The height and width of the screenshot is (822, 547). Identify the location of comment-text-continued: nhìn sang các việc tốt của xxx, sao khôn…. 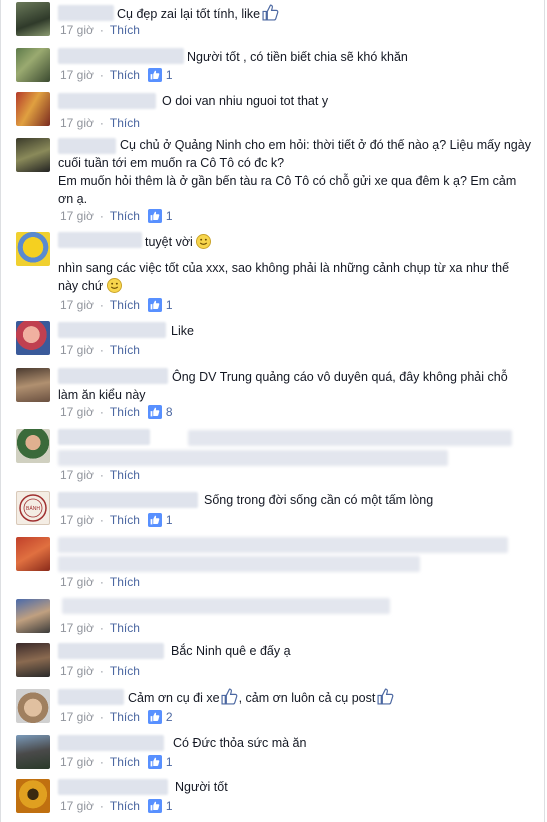
(284, 277).